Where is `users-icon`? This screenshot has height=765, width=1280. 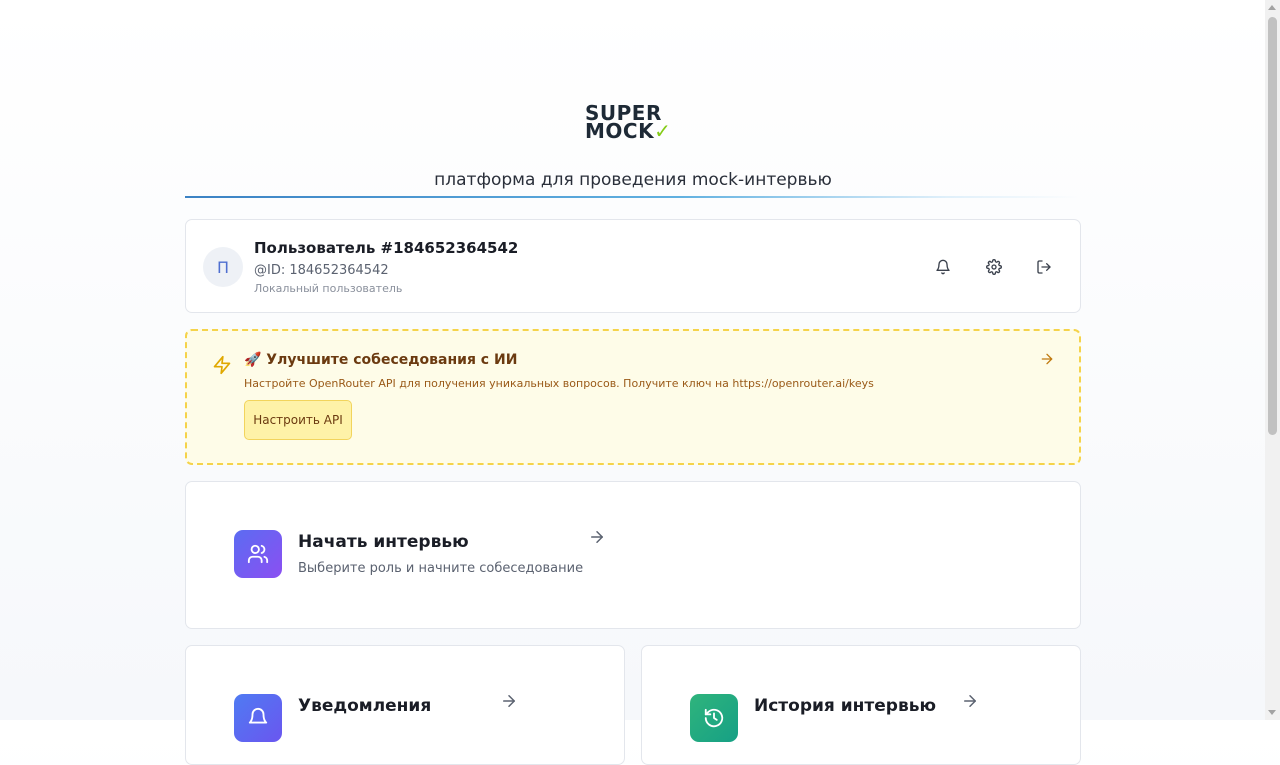
users-icon is located at coordinates (258, 554).